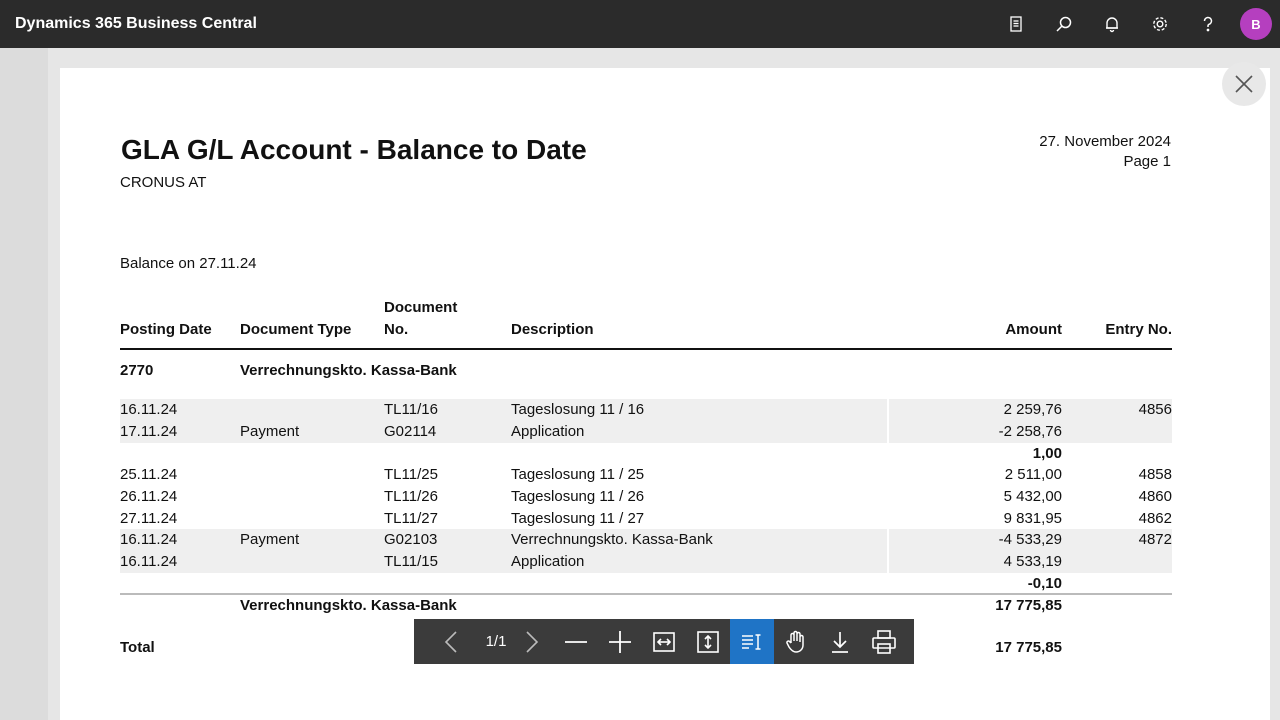 The height and width of the screenshot is (720, 1280). I want to click on amount: 2 511,00, so click(1033, 474).